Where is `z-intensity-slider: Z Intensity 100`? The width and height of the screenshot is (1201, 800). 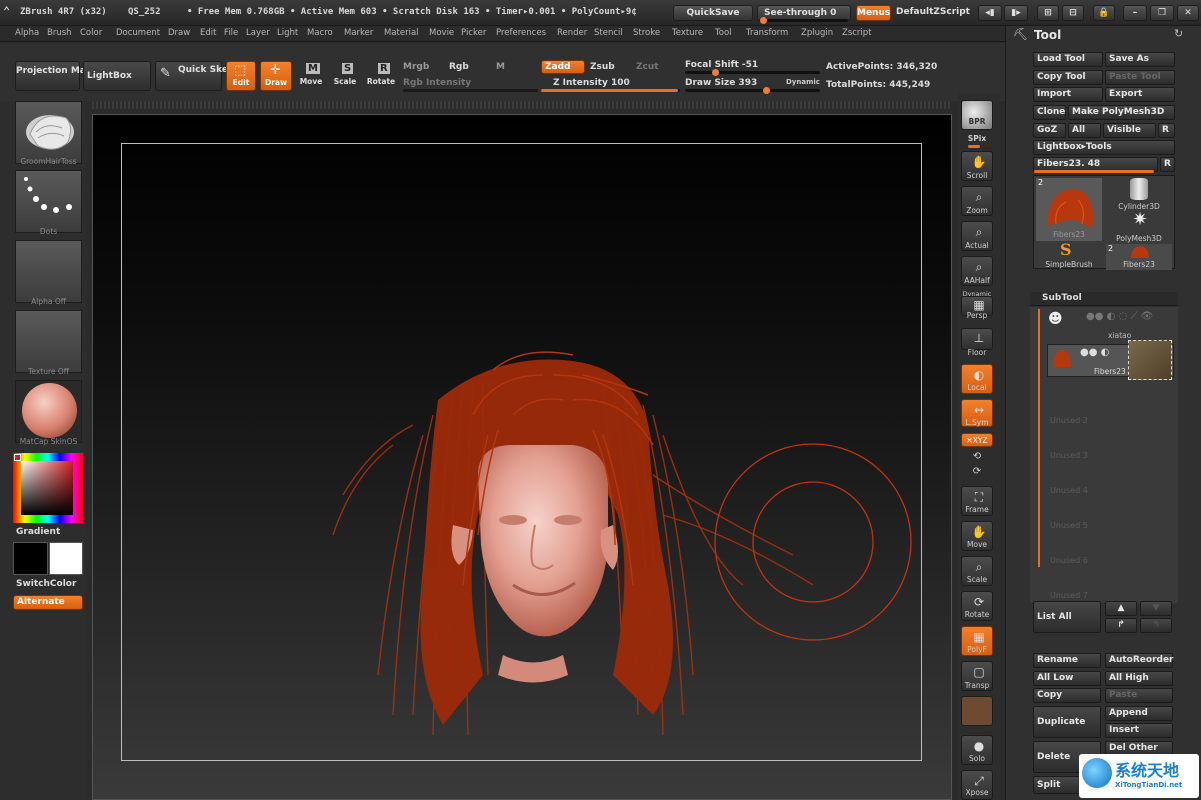 z-intensity-slider: Z Intensity 100 is located at coordinates (591, 83).